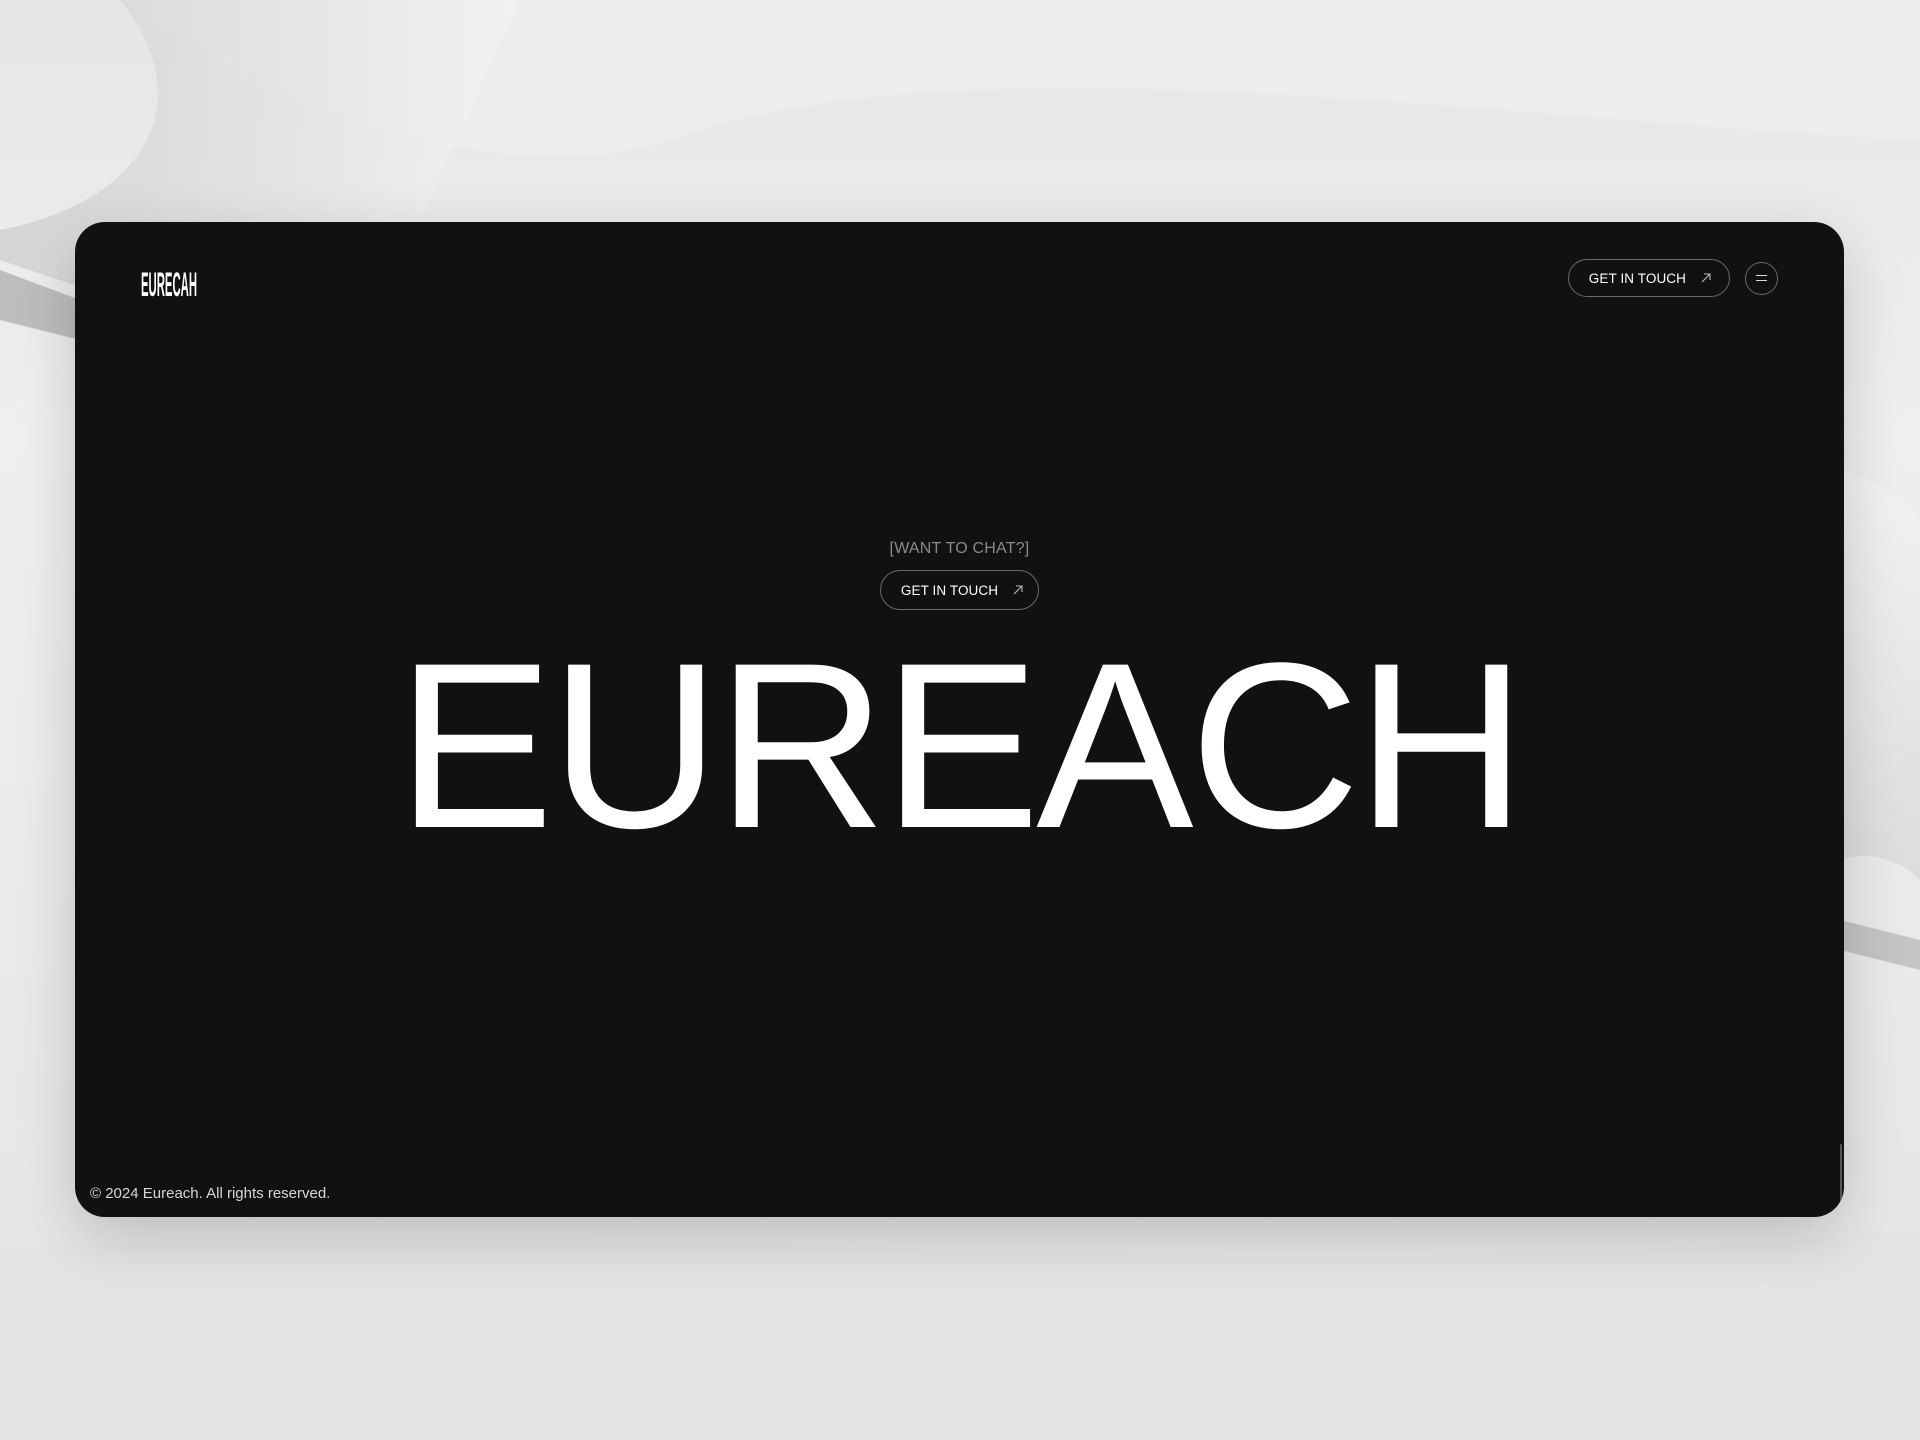  I want to click on logo: EURECAH, so click(176, 283).